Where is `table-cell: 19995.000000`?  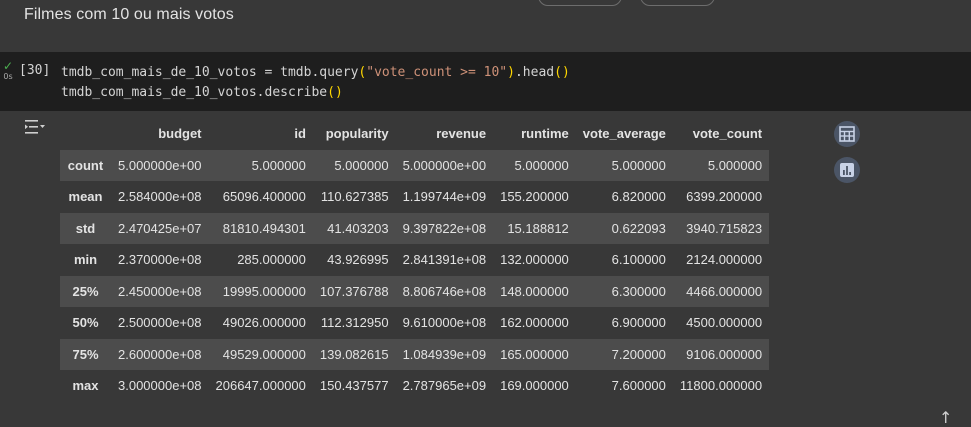 table-cell: 19995.000000 is located at coordinates (264, 291).